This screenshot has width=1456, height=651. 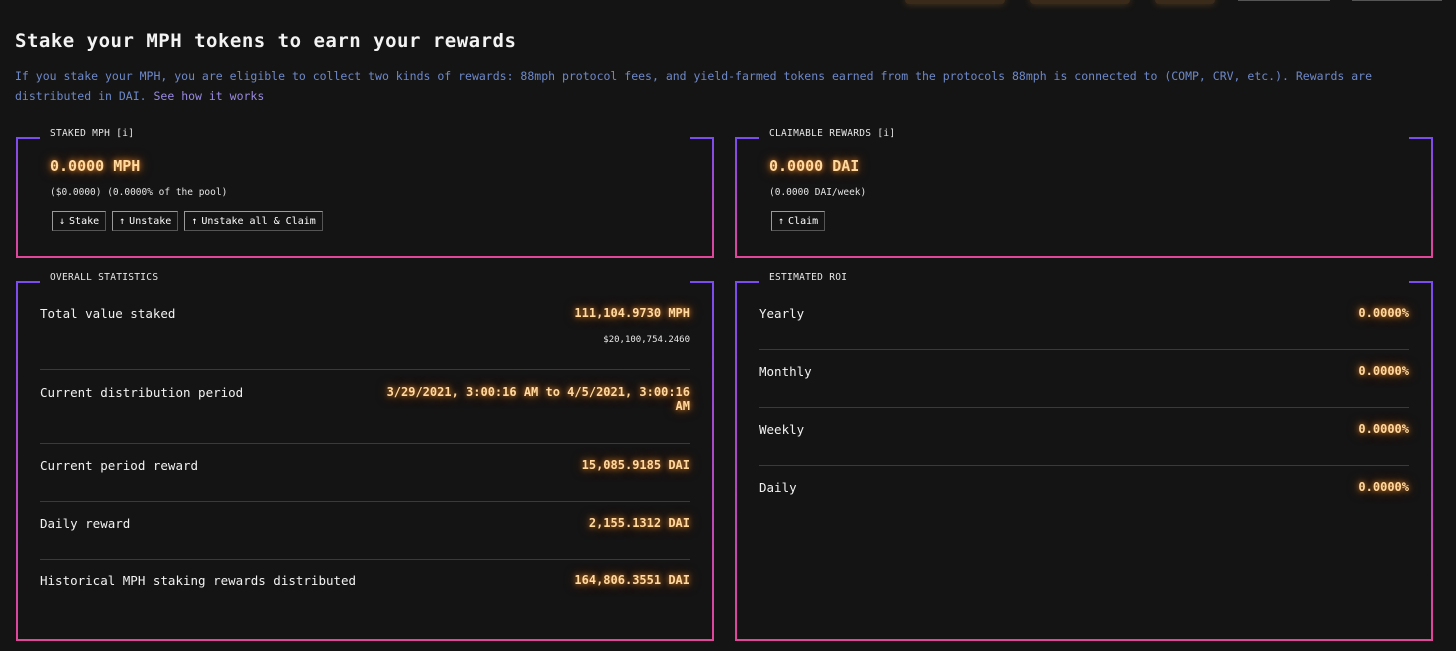 I want to click on arrow-down-icon: ↓, so click(x=62, y=221).